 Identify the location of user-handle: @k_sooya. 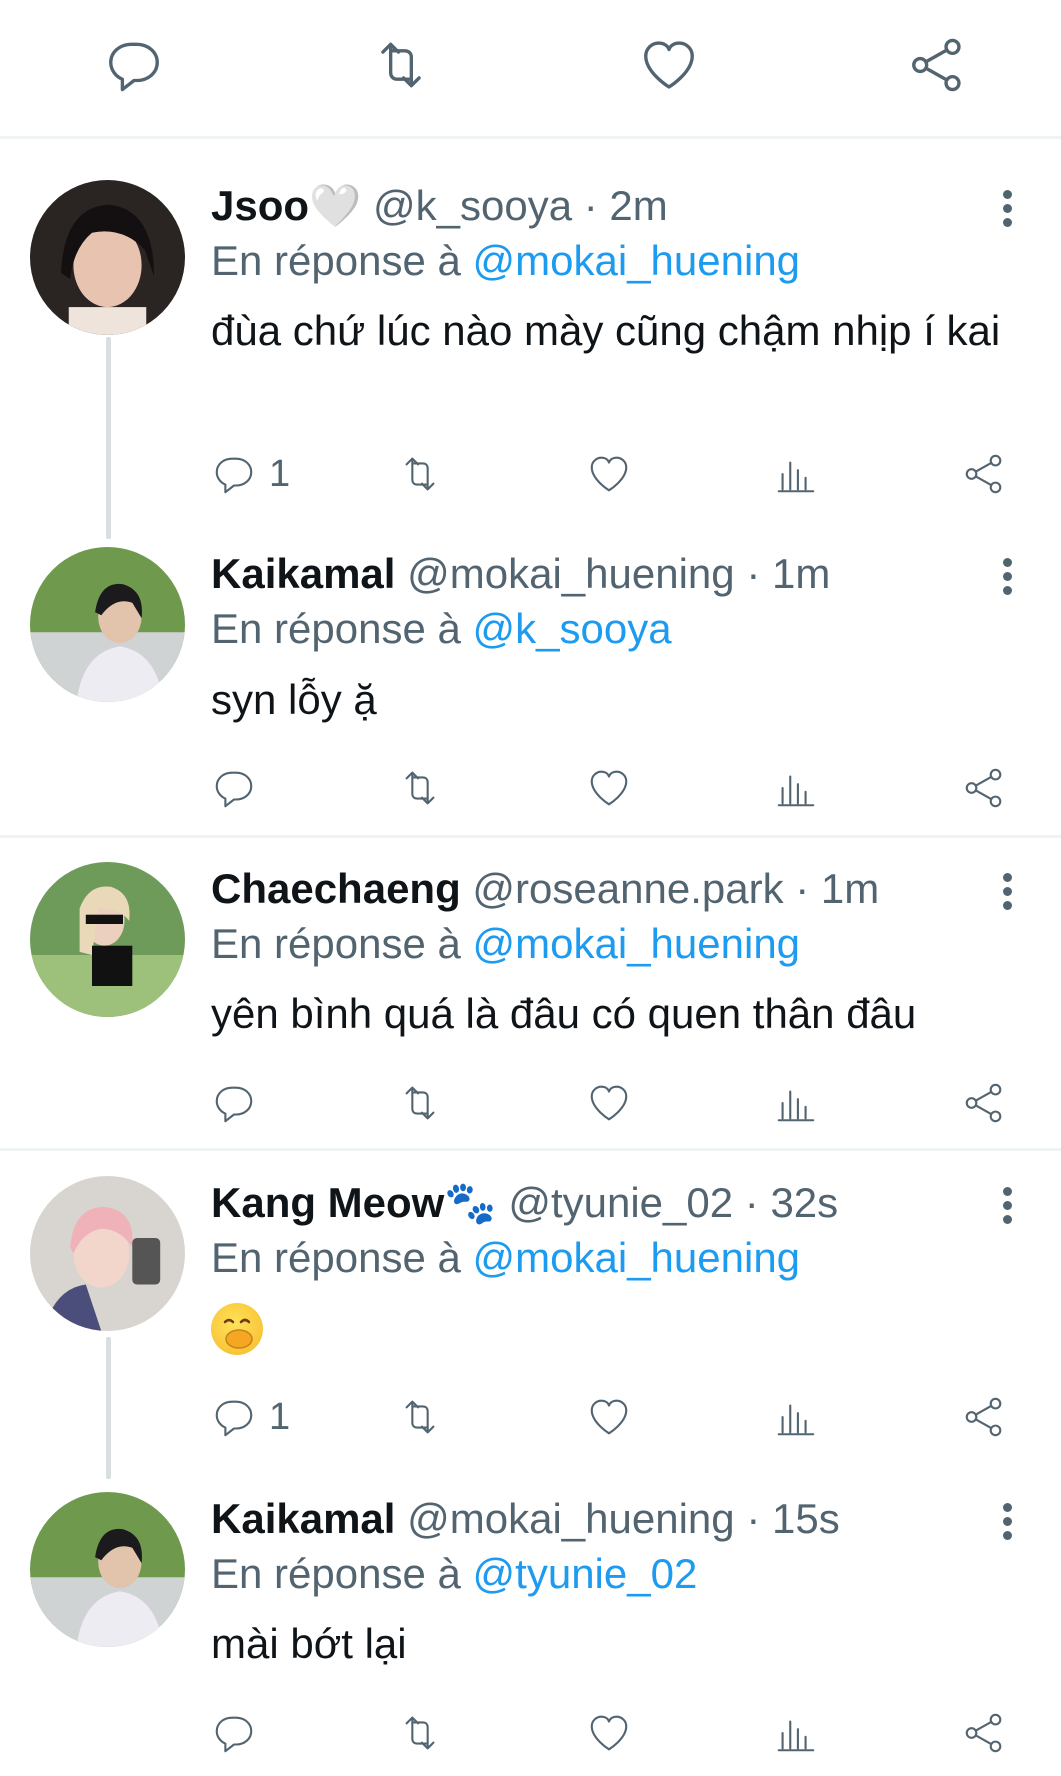
(472, 205).